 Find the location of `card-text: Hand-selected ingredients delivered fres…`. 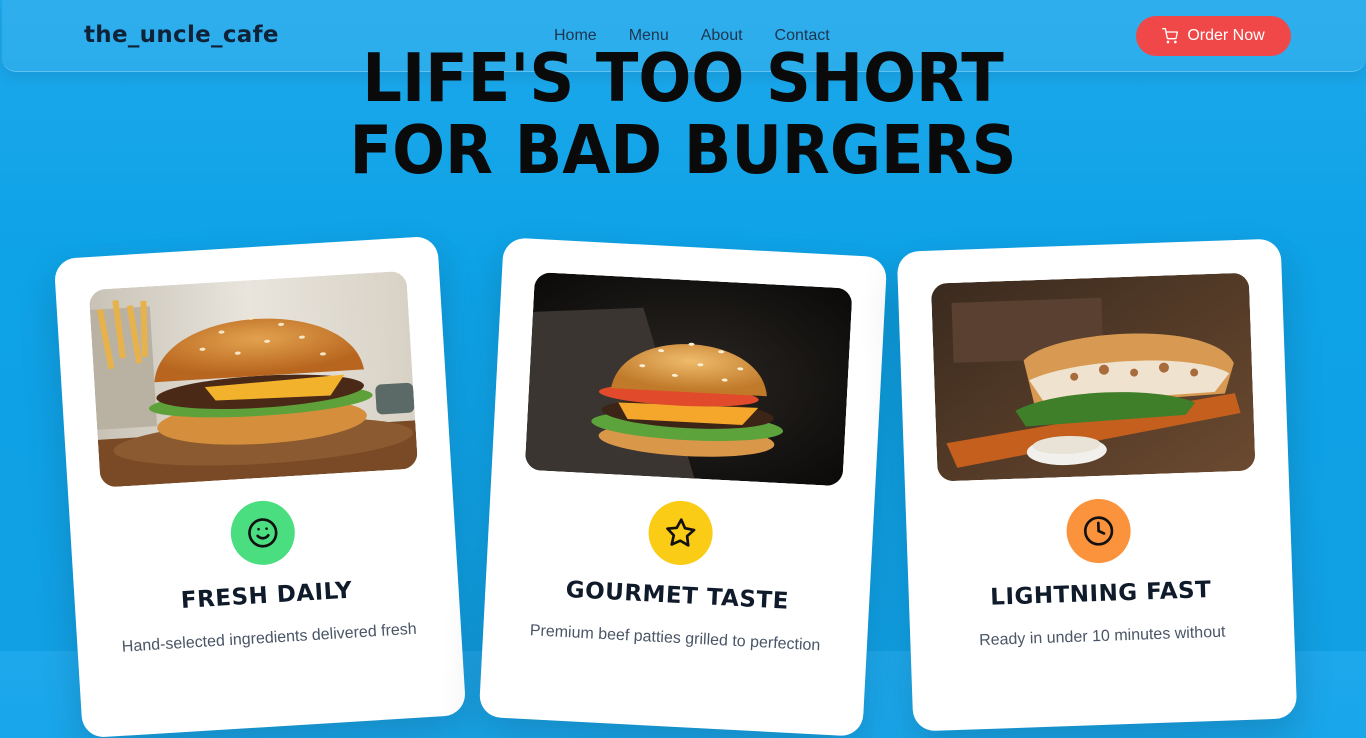

card-text: Hand-selected ingredients delivered fres… is located at coordinates (269, 639).